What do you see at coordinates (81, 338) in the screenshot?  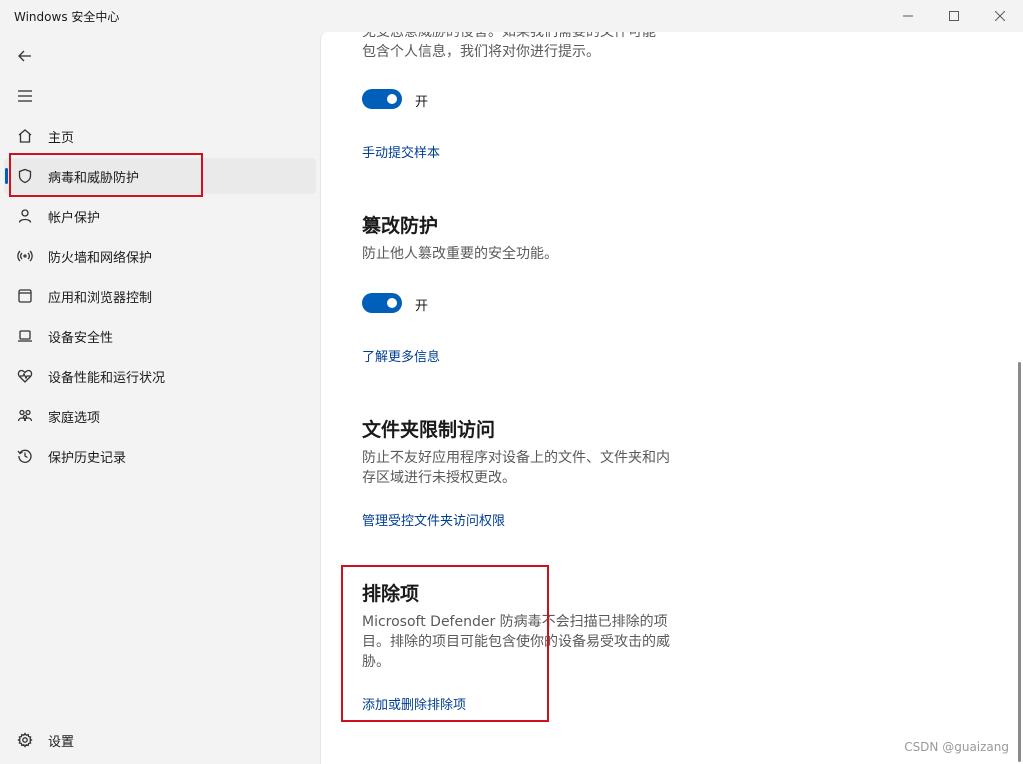 I see `sidebar-item-label: 设备安全性` at bounding box center [81, 338].